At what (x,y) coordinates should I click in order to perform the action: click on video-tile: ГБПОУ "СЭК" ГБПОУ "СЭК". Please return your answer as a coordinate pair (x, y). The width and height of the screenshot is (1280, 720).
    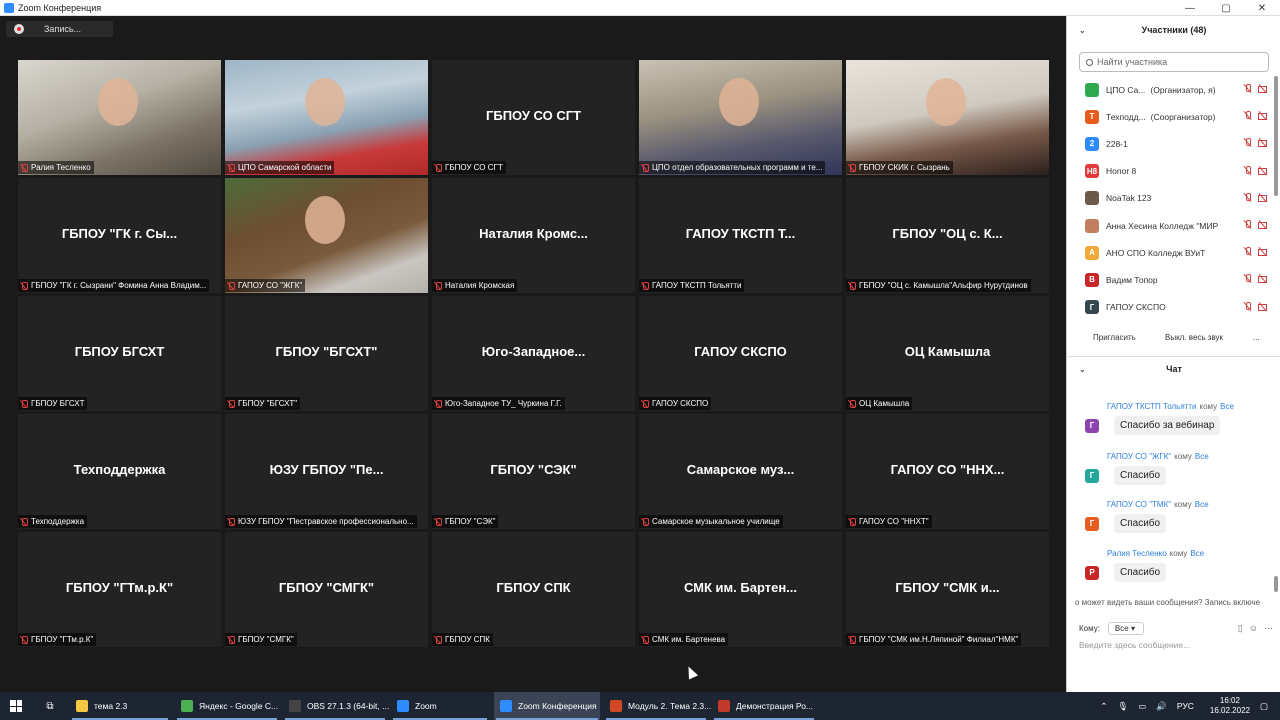
    Looking at the image, I should click on (533, 471).